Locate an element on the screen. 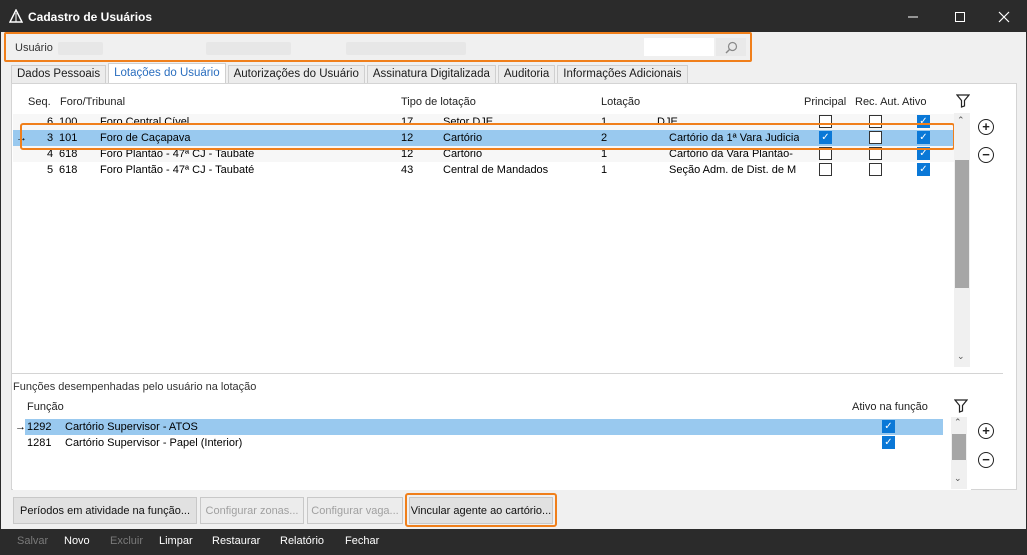 This screenshot has height=555, width=1027. app-logo-icon is located at coordinates (16, 16).